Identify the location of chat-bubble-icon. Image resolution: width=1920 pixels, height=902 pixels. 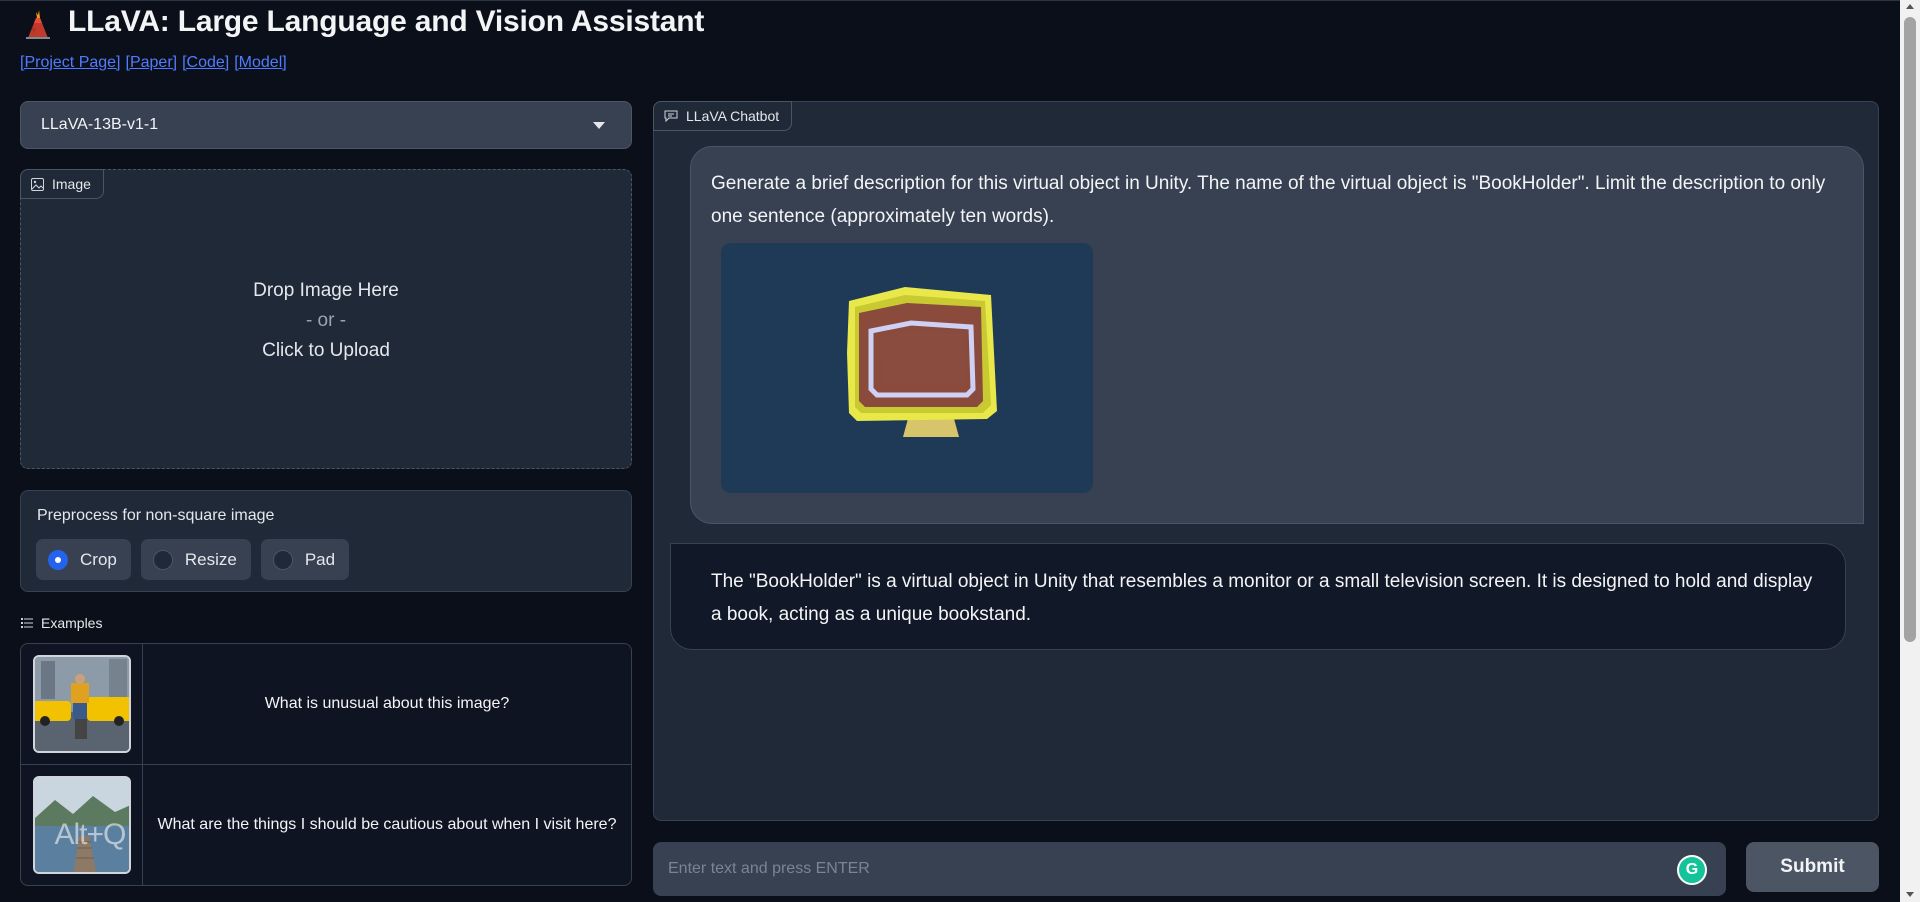
(671, 116).